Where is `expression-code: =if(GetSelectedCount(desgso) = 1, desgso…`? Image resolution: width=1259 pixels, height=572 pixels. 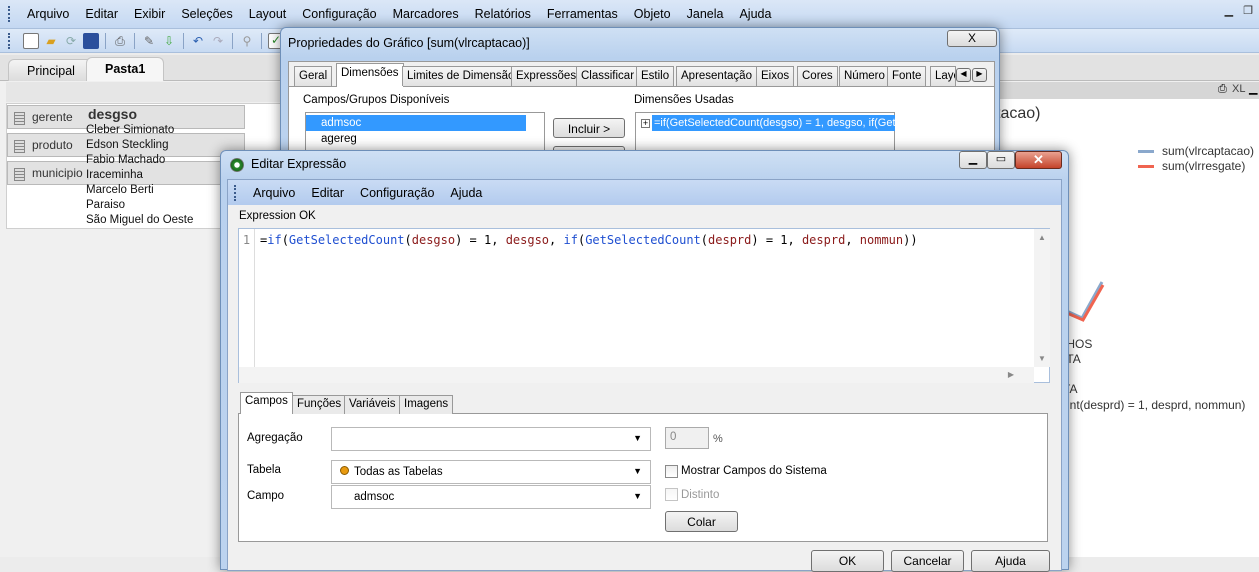 expression-code: =if(GetSelectedCount(desgso) = 1, desgso… is located at coordinates (589, 240).